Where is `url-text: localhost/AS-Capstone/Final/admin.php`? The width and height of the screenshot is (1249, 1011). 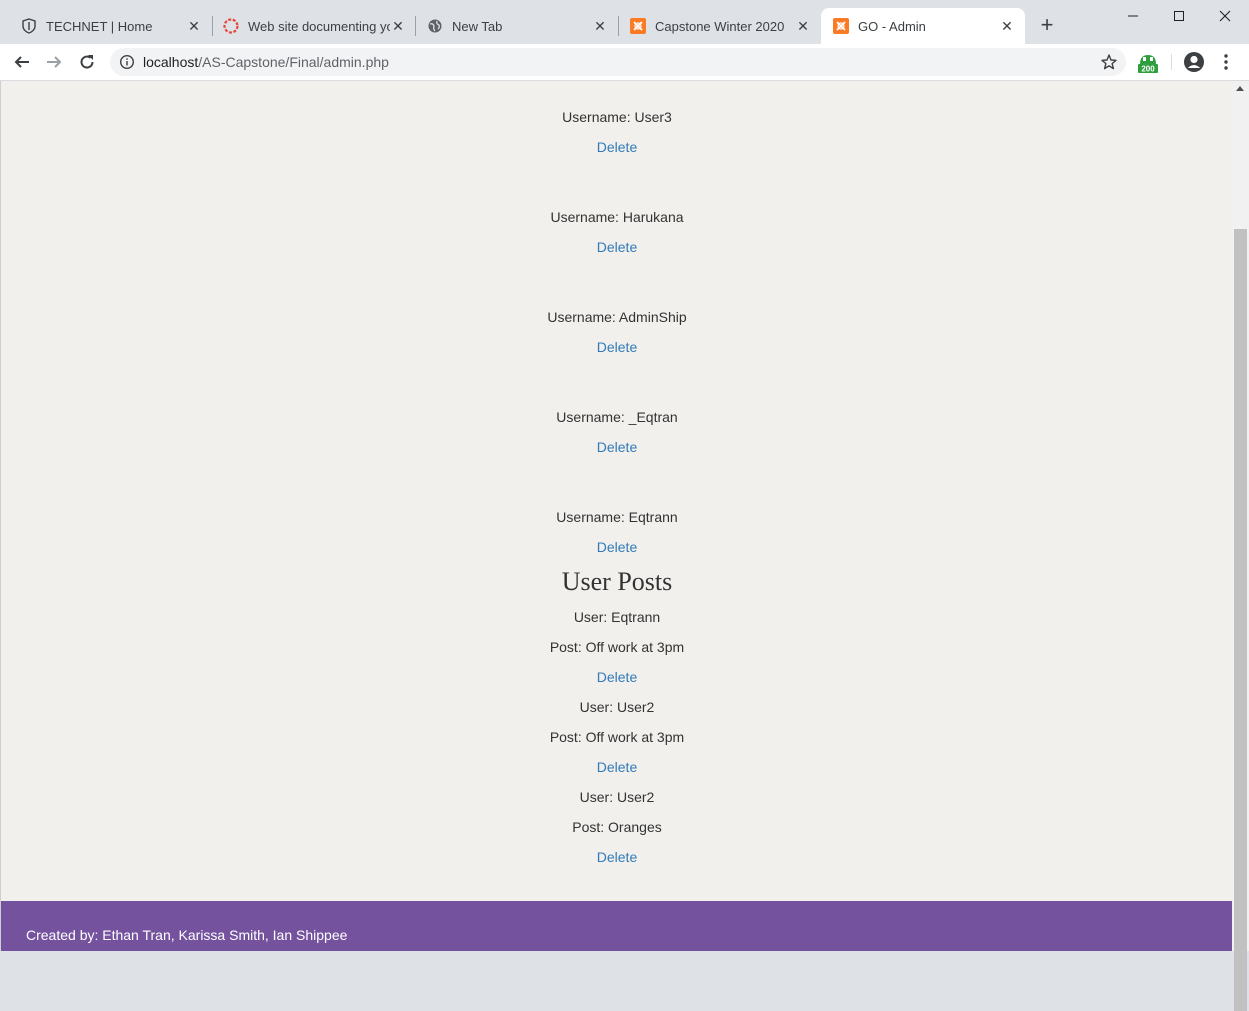
url-text: localhost/AS-Capstone/Final/admin.php is located at coordinates (266, 62).